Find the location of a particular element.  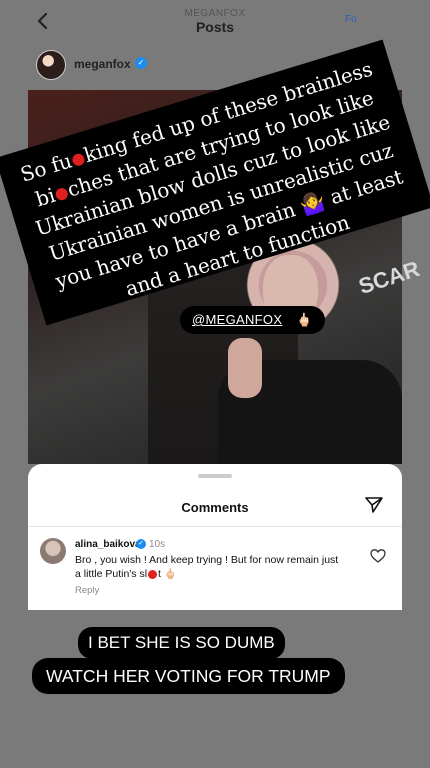

divider is located at coordinates (215, 526).